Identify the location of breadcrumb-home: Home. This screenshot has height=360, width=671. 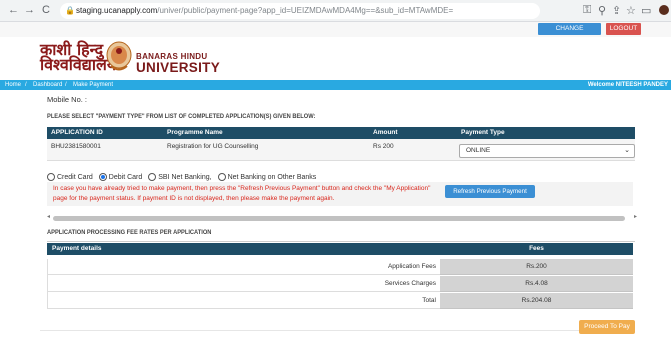
(13, 85).